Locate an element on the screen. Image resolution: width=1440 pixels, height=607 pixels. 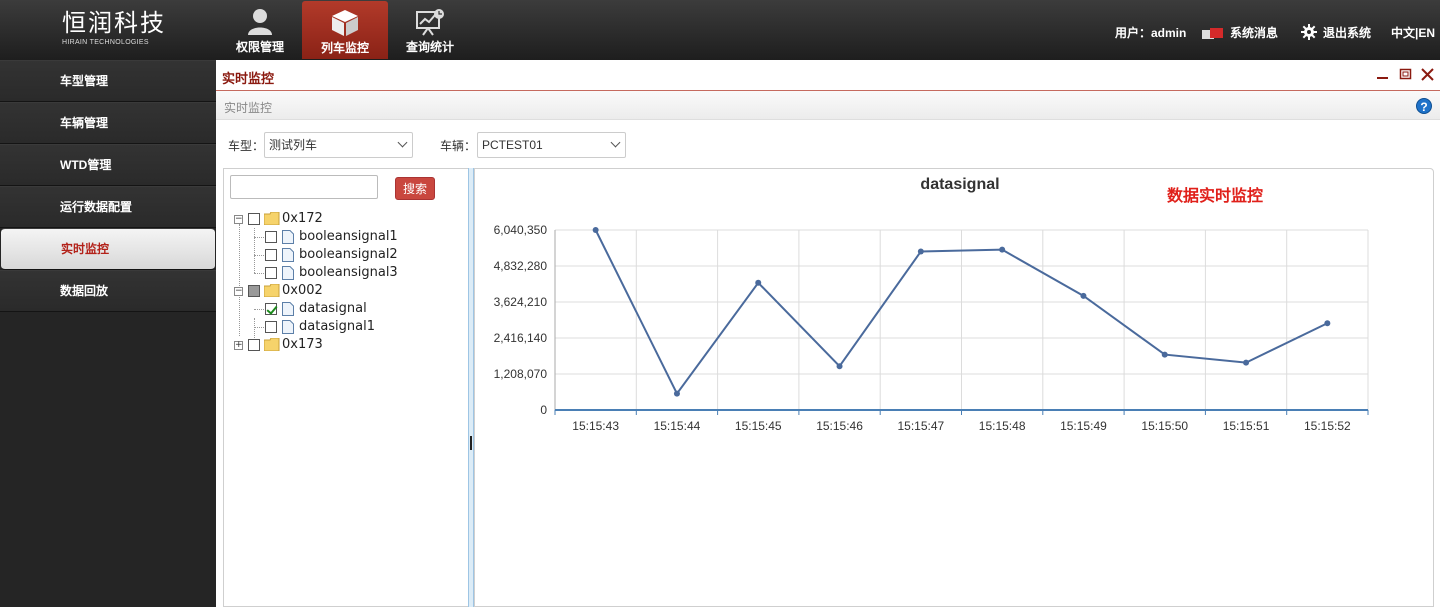
filter-row: 车型： 测试列车 车辆： PCTEST01 is located at coordinates (516, 145).